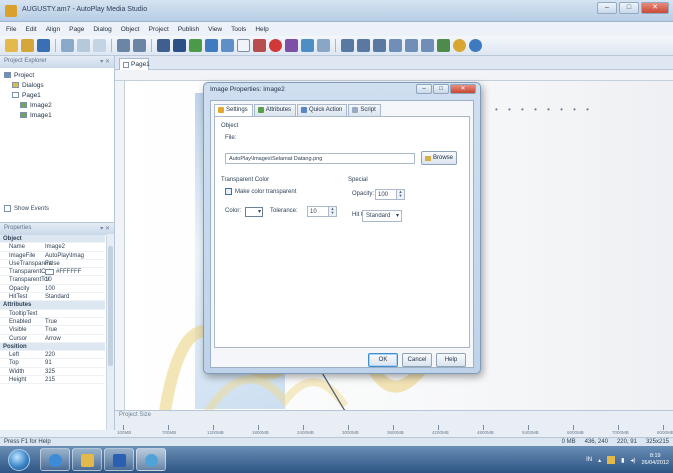  What do you see at coordinates (99, 45) in the screenshot?
I see `paste-icon` at bounding box center [99, 45].